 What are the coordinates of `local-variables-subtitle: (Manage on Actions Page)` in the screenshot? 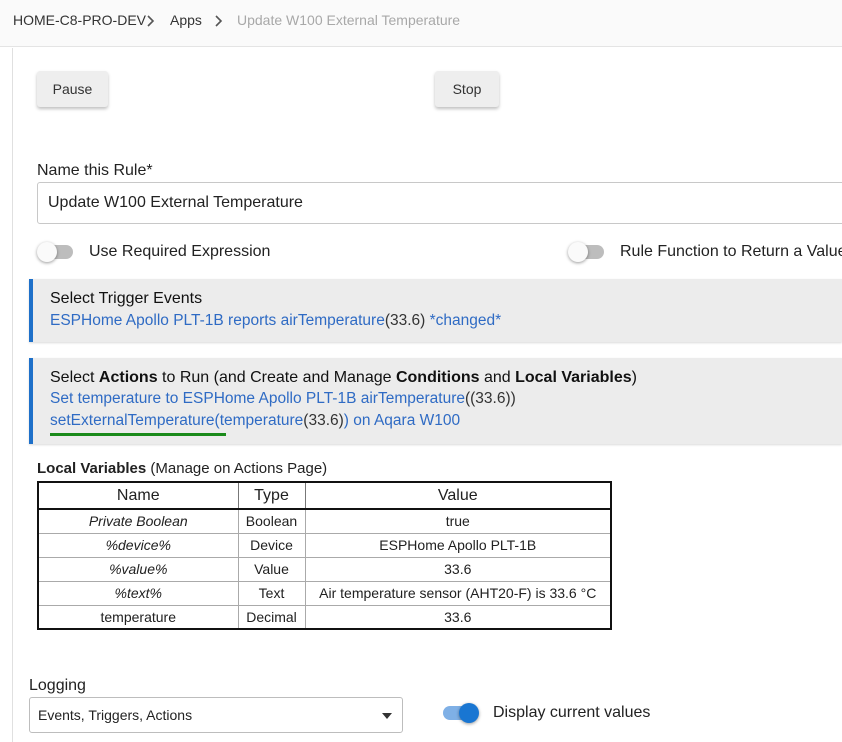 It's located at (237, 468).